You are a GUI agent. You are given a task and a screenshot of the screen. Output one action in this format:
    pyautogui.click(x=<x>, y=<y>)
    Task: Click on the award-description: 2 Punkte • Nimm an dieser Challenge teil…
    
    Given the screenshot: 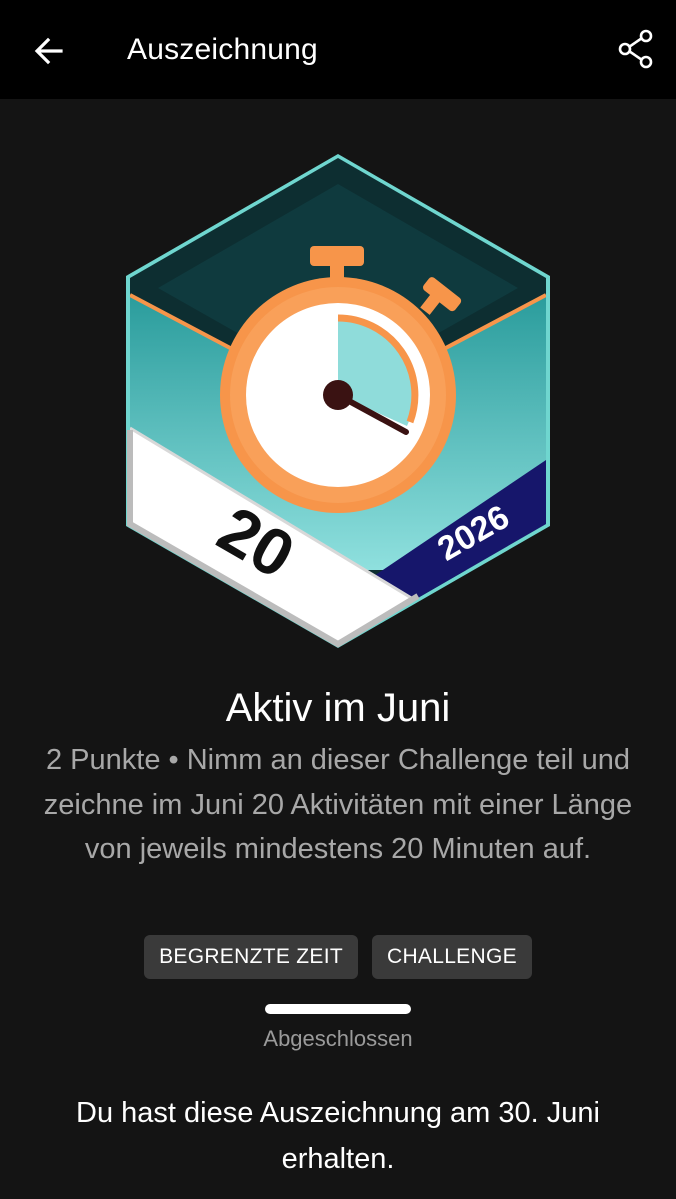 What is the action you would take?
    pyautogui.click(x=338, y=804)
    